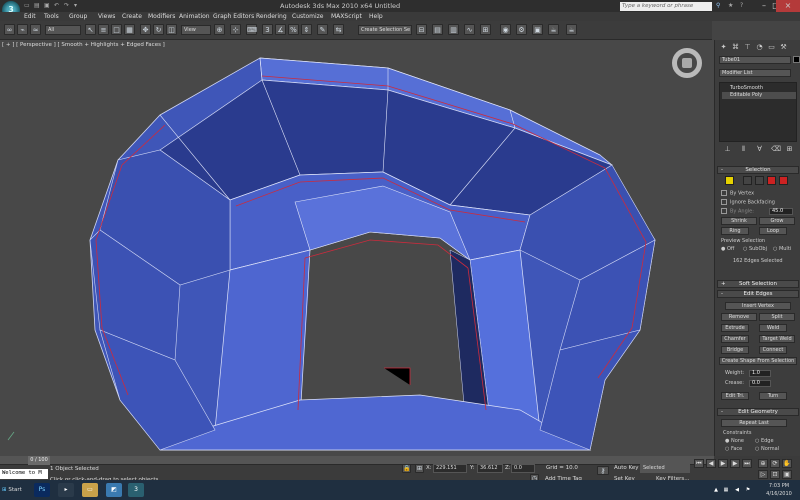 This screenshot has height=500, width=800. Describe the element at coordinates (747, 180) in the screenshot. I see `edge-subobject-icon` at that location.